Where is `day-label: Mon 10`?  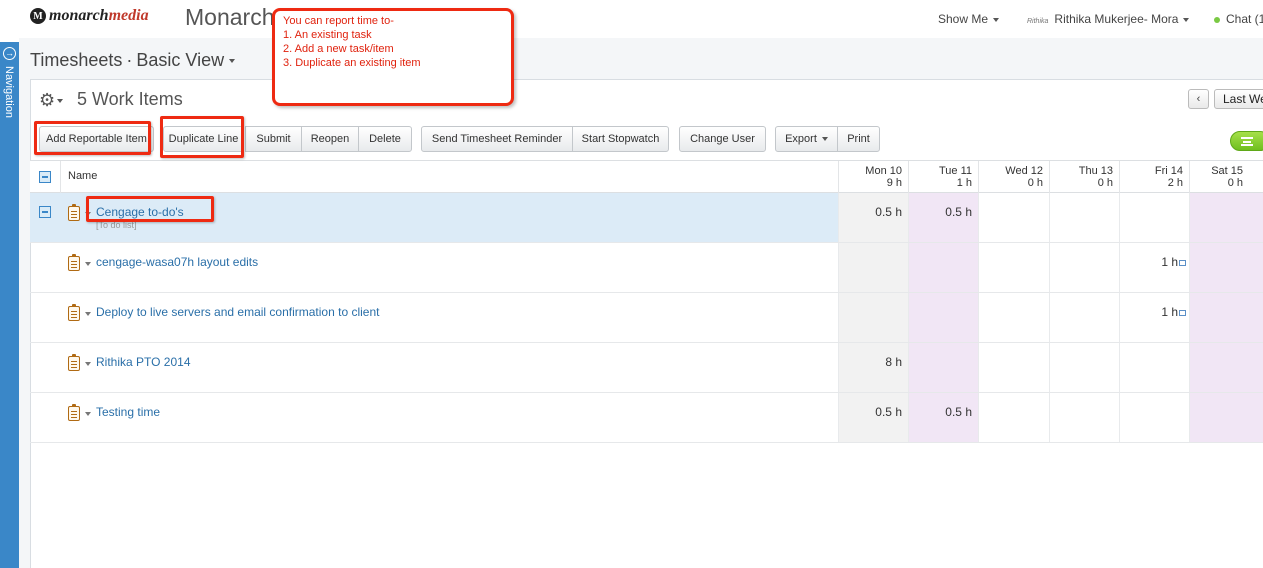 day-label: Mon 10 is located at coordinates (883, 171).